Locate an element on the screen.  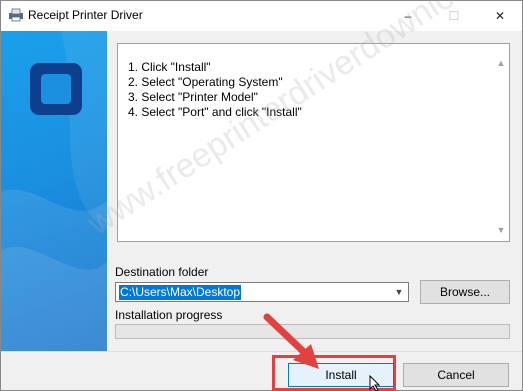
cancel-button: Cancel is located at coordinates (456, 375).